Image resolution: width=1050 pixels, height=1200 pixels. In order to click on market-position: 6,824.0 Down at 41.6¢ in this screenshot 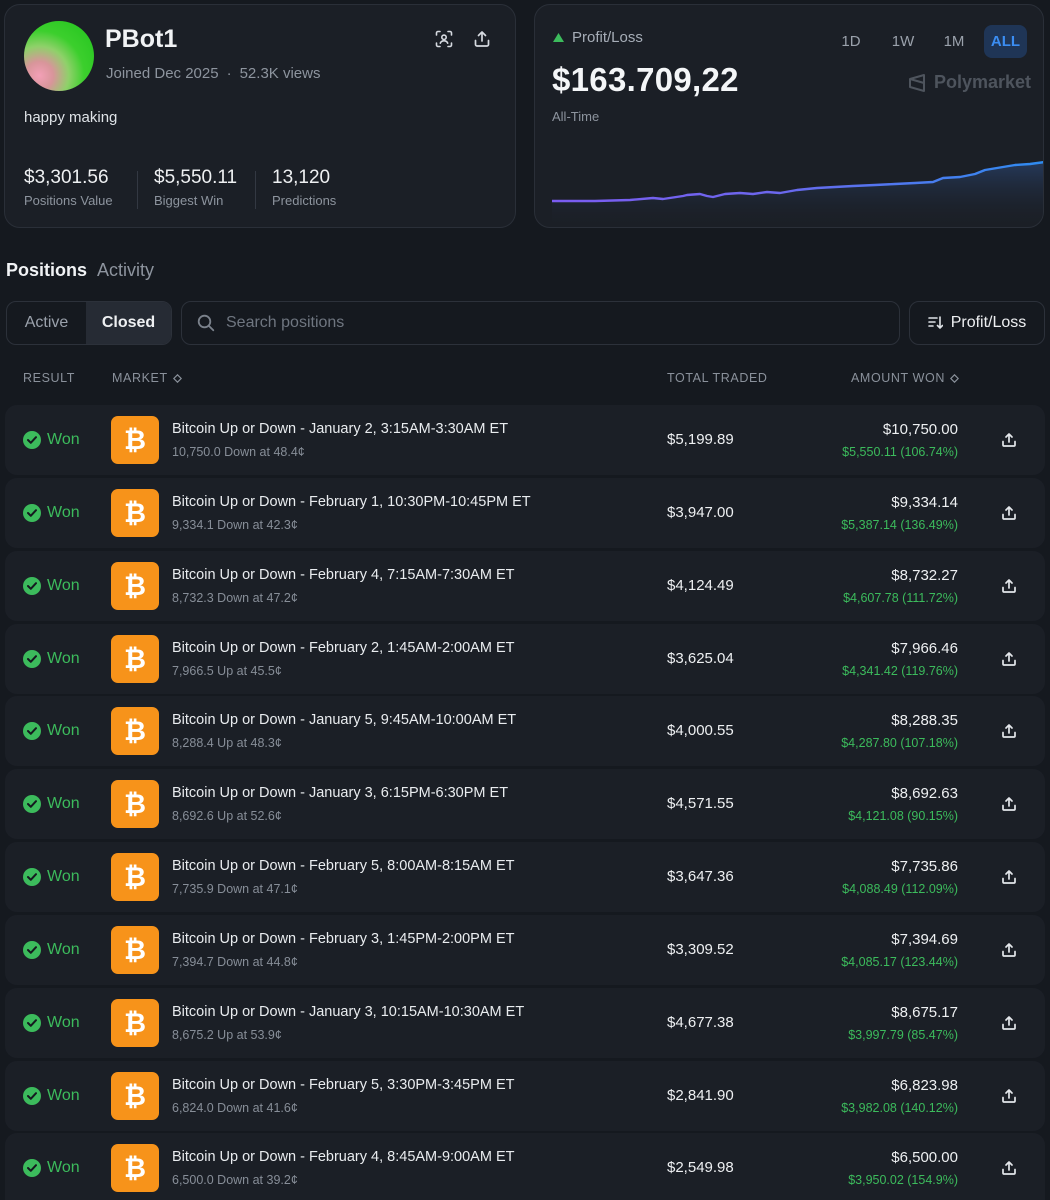, I will do `click(235, 1108)`.